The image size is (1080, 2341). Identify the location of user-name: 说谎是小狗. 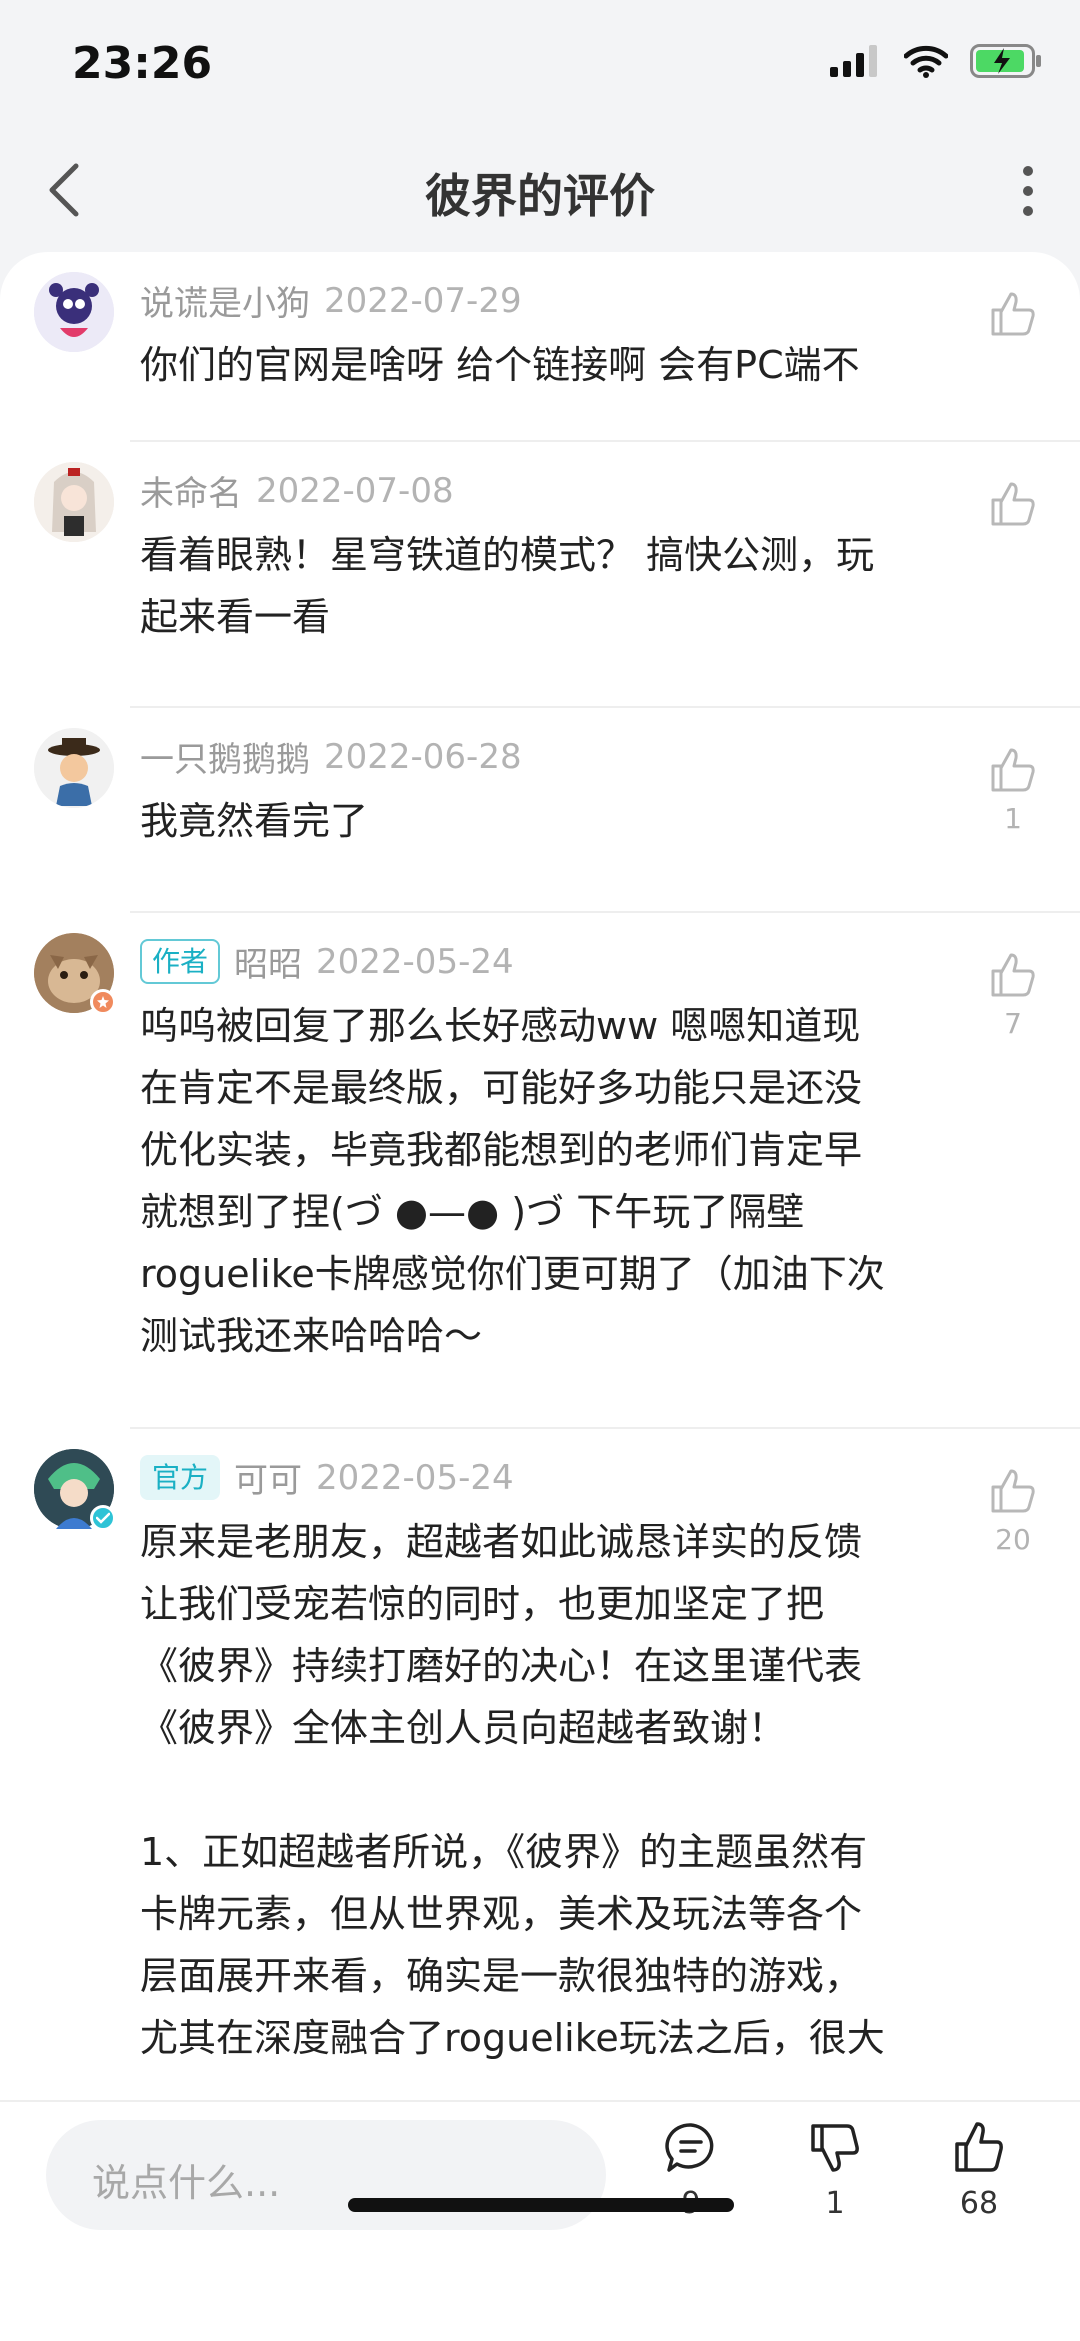
(225, 300).